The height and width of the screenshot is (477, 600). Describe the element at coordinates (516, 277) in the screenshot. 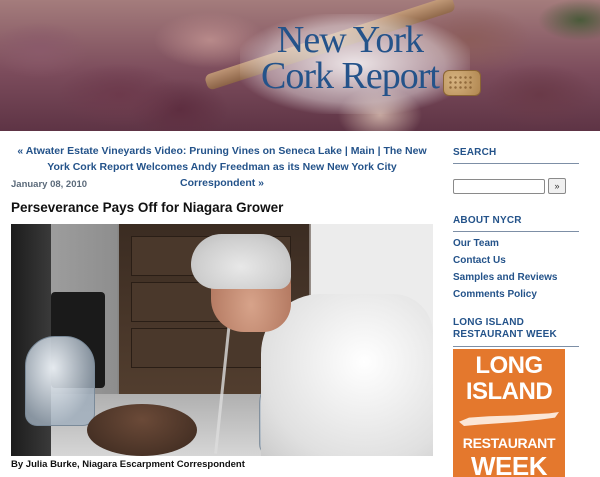

I see `link-samples-and-reviews: Samples and Reviews` at that location.